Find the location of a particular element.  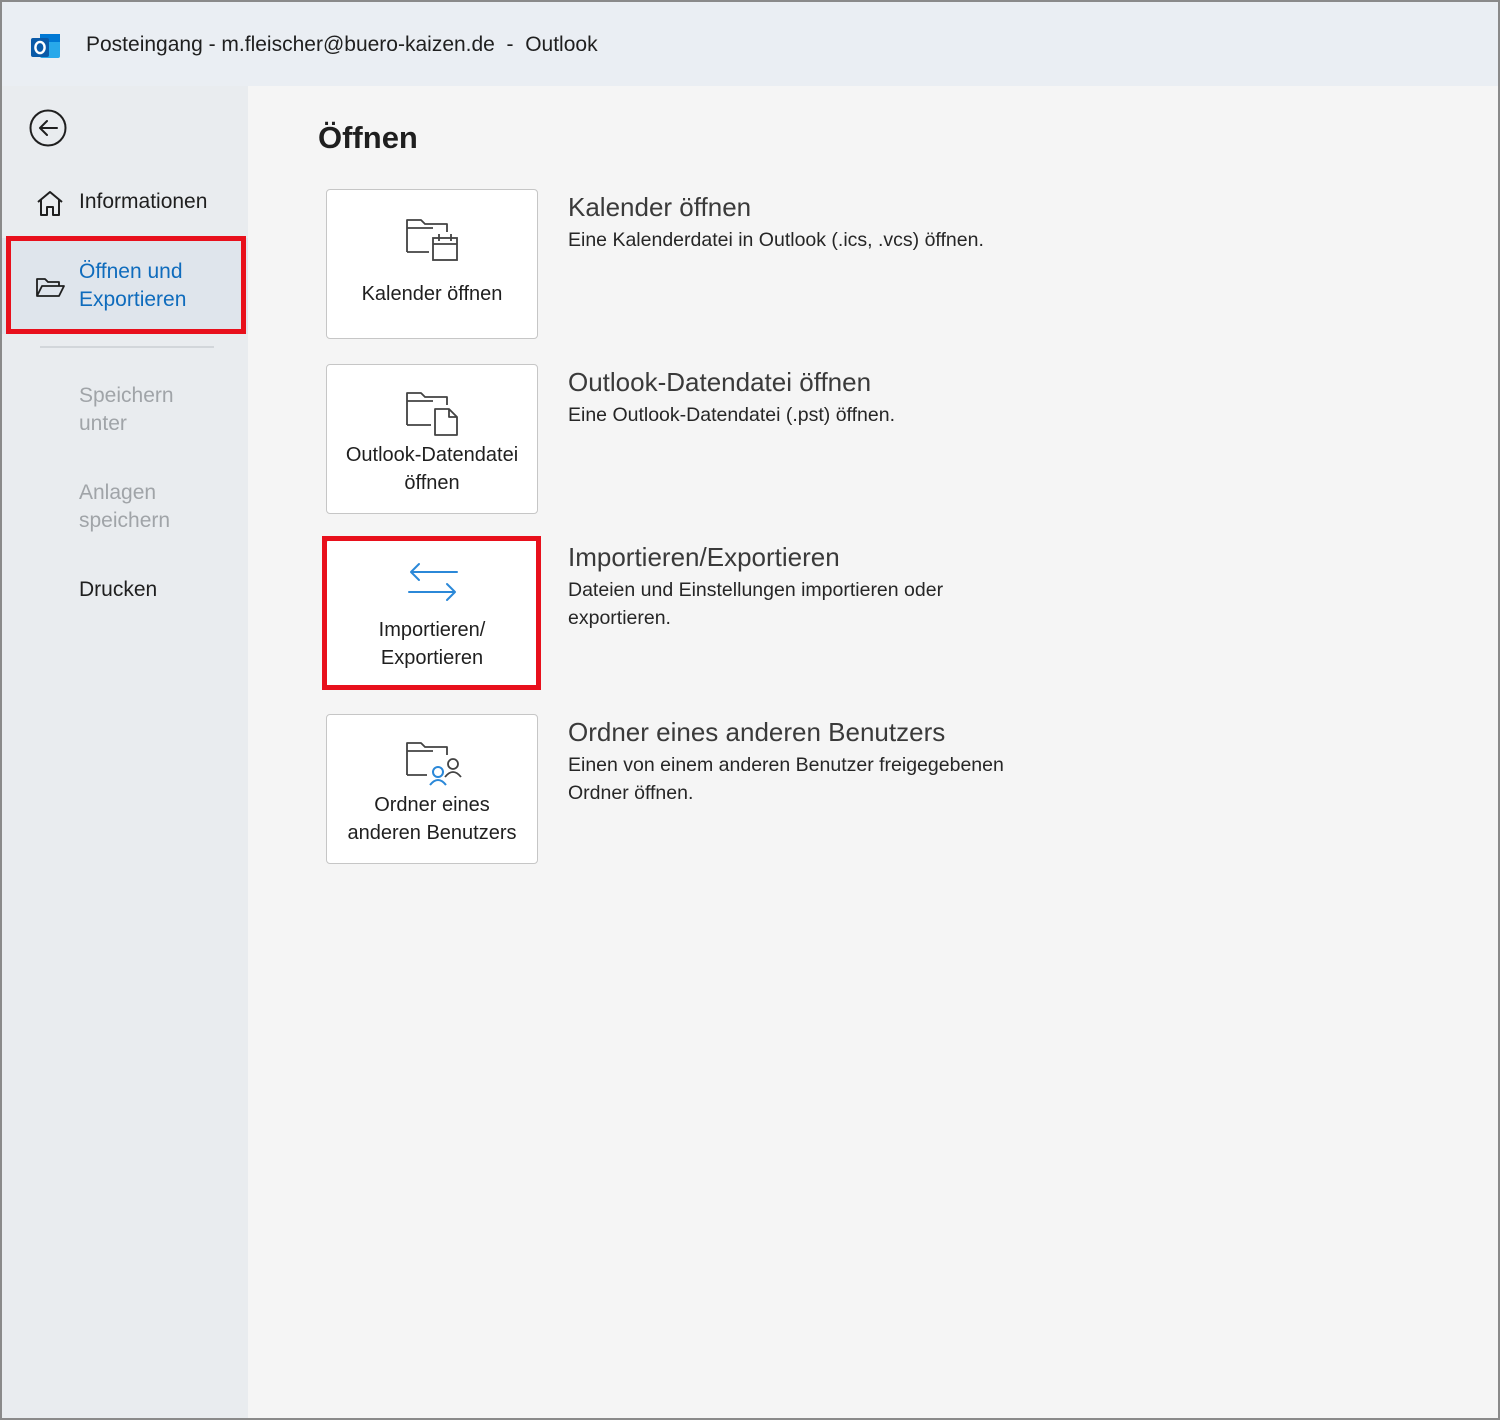

folder-calendar-icon is located at coordinates (432, 240).